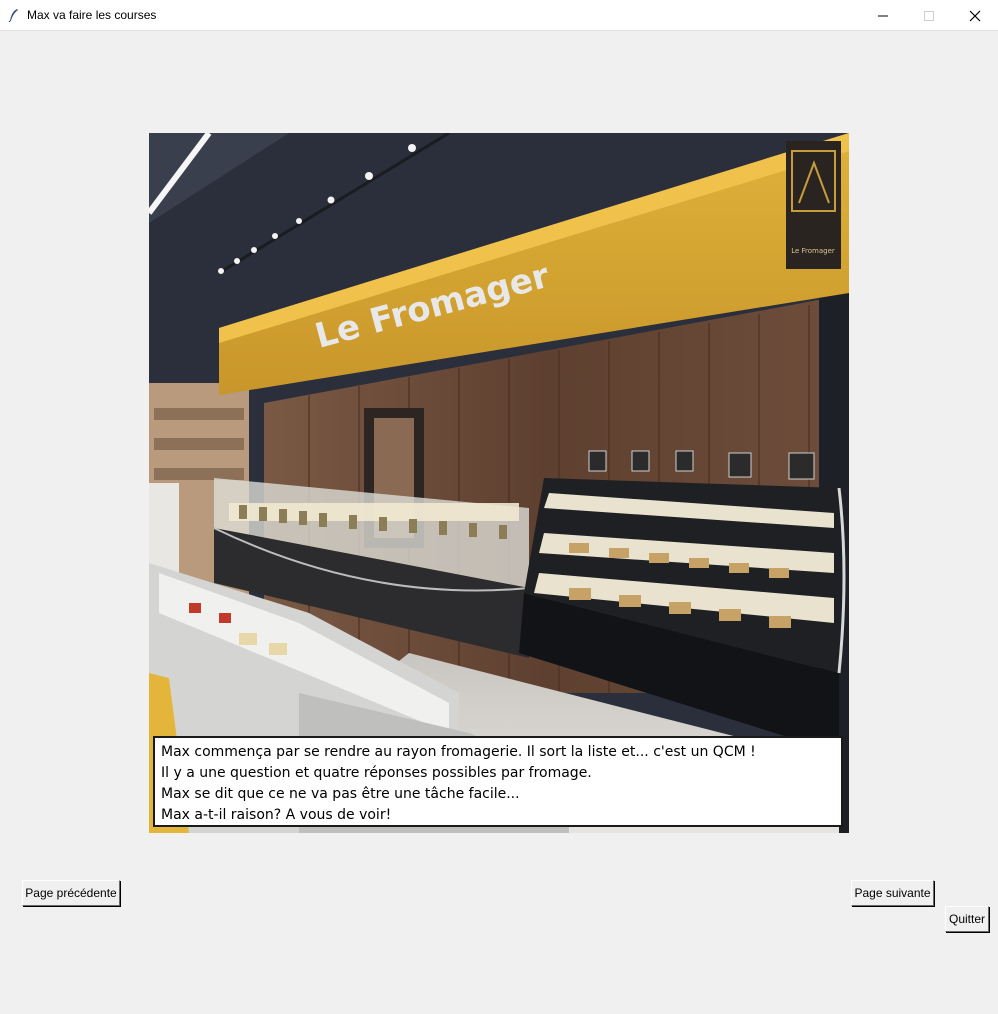  Describe the element at coordinates (13, 15) in the screenshot. I see `feather-icon` at that location.